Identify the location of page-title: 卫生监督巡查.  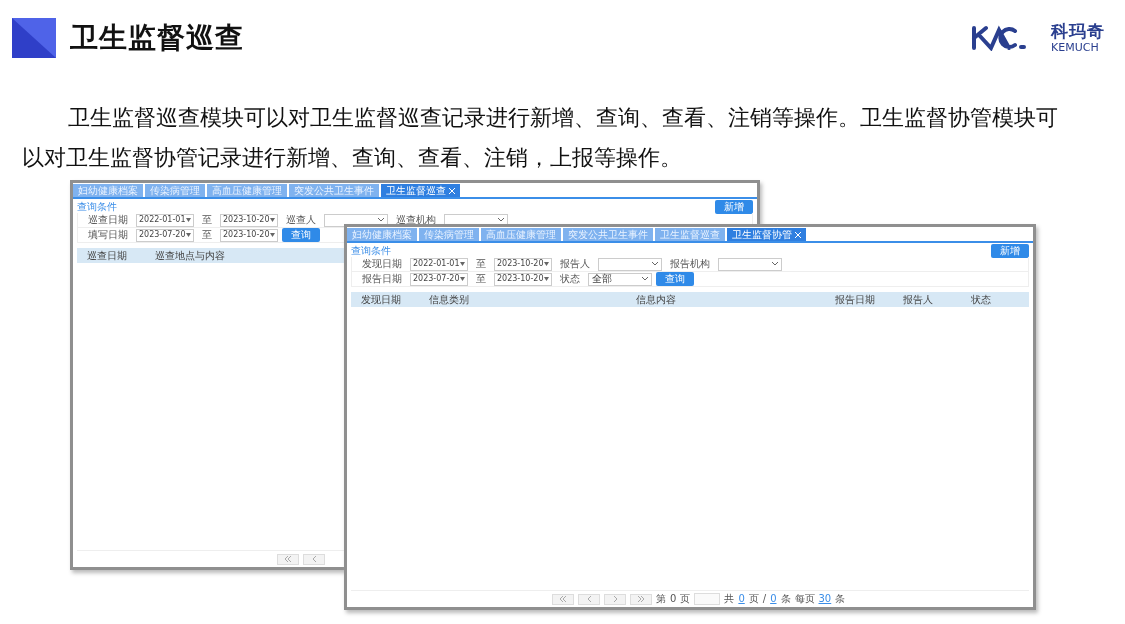
(157, 38).